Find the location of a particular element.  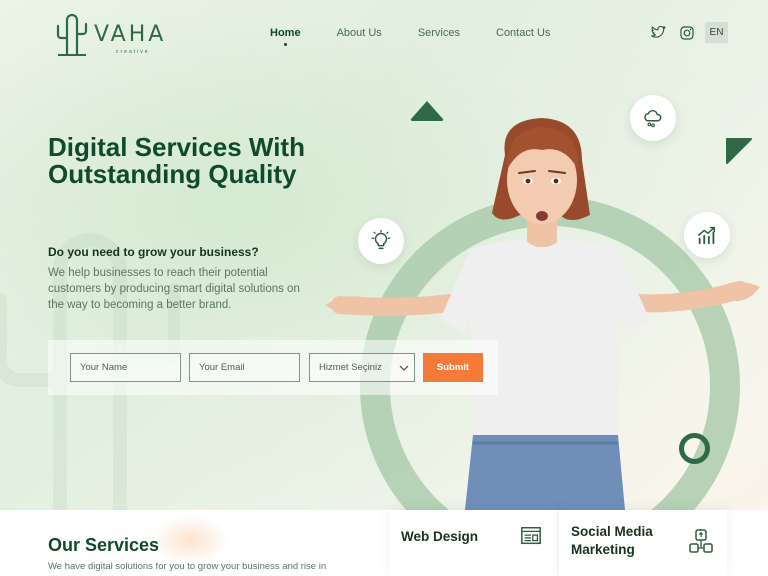

growth-chart-icon is located at coordinates (707, 235).